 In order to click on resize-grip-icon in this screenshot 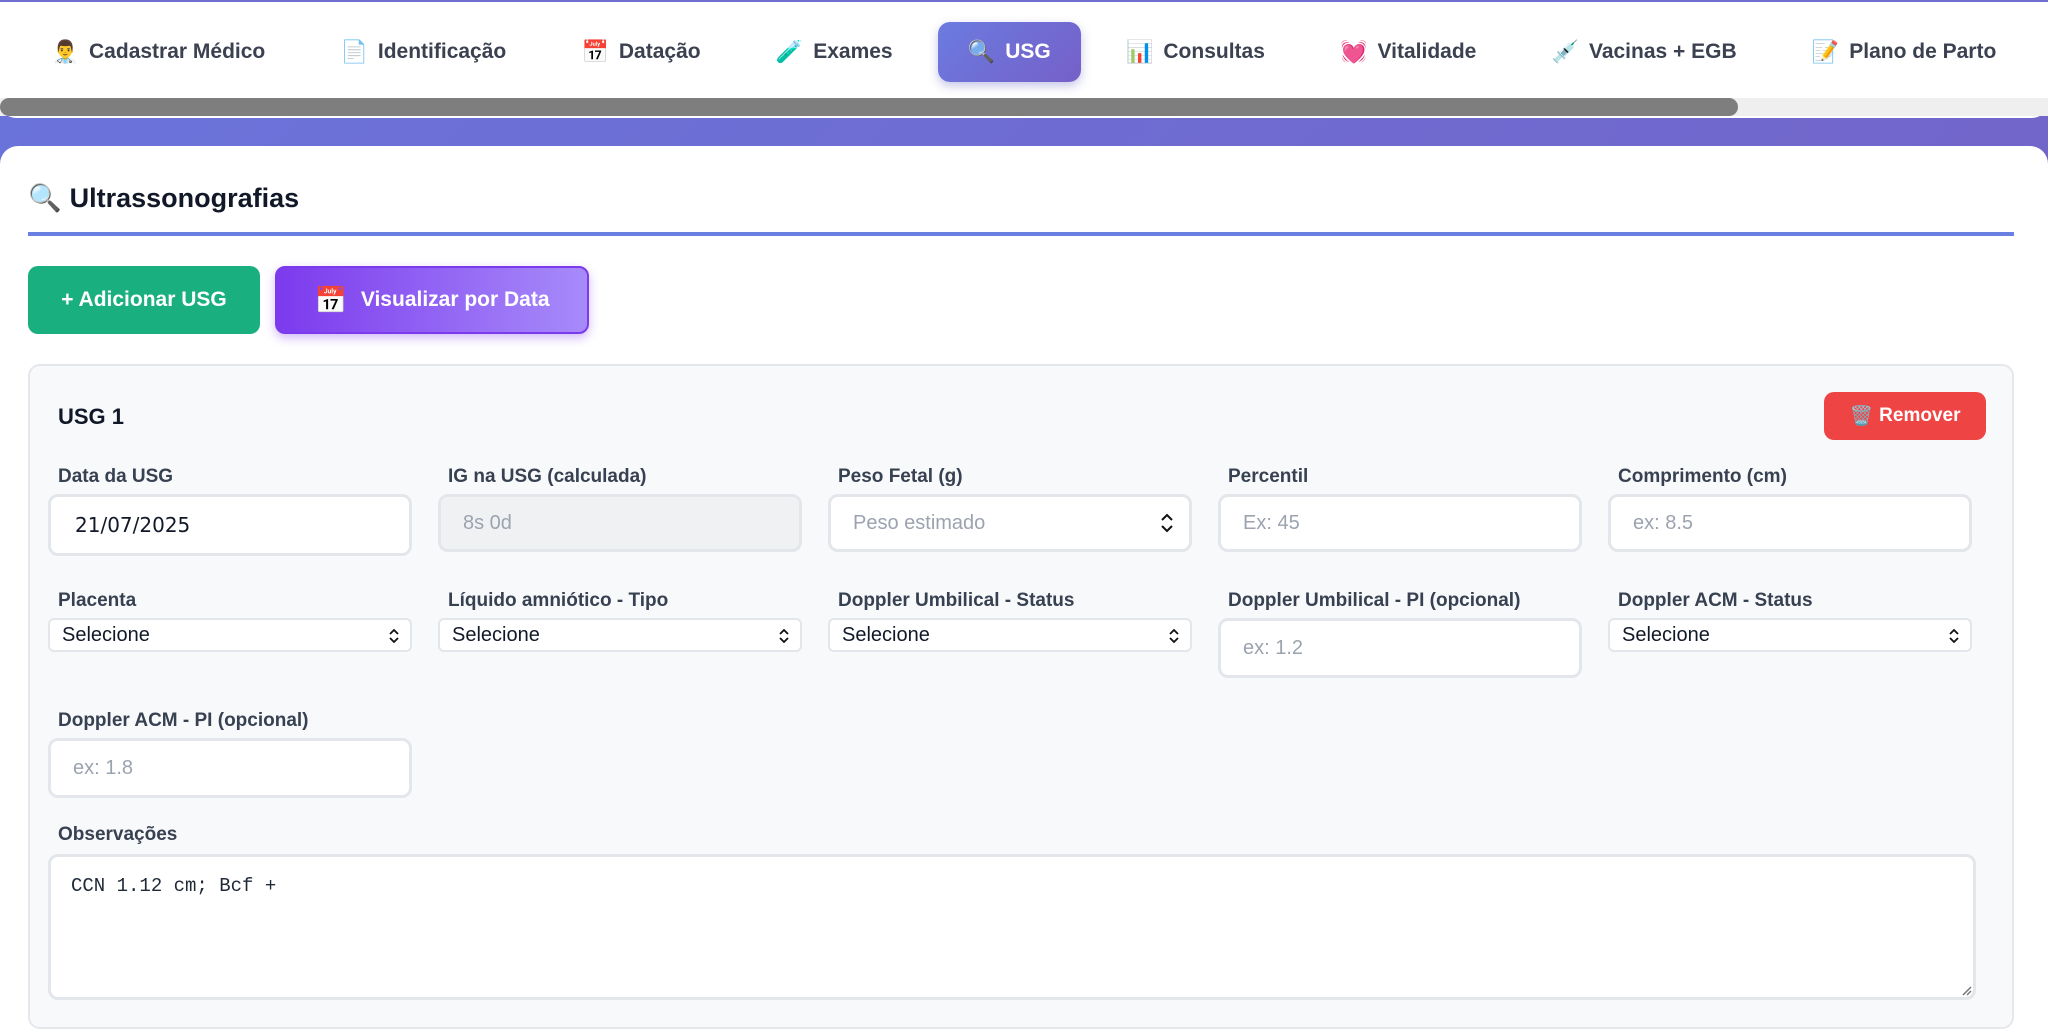, I will do `click(1966, 990)`.